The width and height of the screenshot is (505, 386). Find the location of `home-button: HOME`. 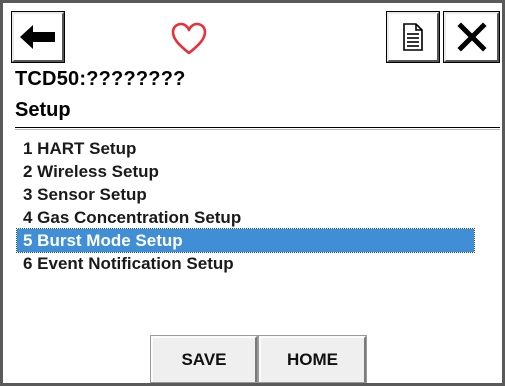

home-button: HOME is located at coordinates (312, 359).